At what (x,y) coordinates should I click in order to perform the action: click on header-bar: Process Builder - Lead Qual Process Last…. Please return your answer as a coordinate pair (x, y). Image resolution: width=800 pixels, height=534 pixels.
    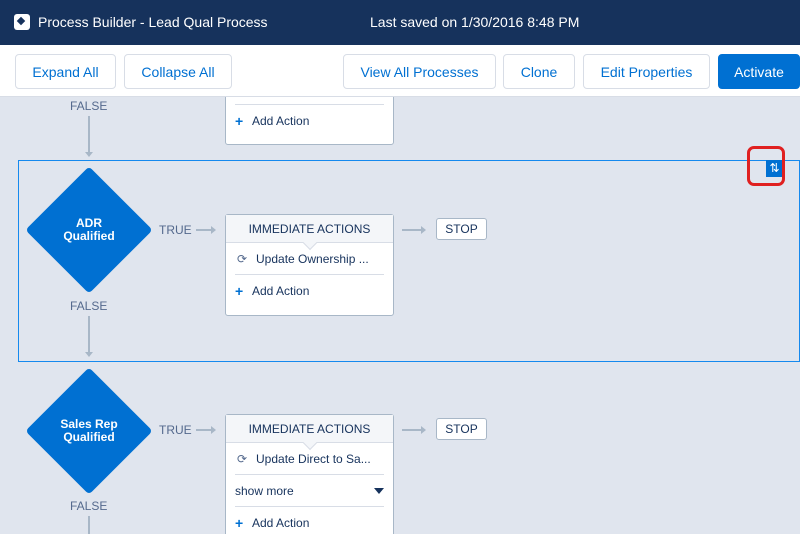
    Looking at the image, I should click on (400, 22).